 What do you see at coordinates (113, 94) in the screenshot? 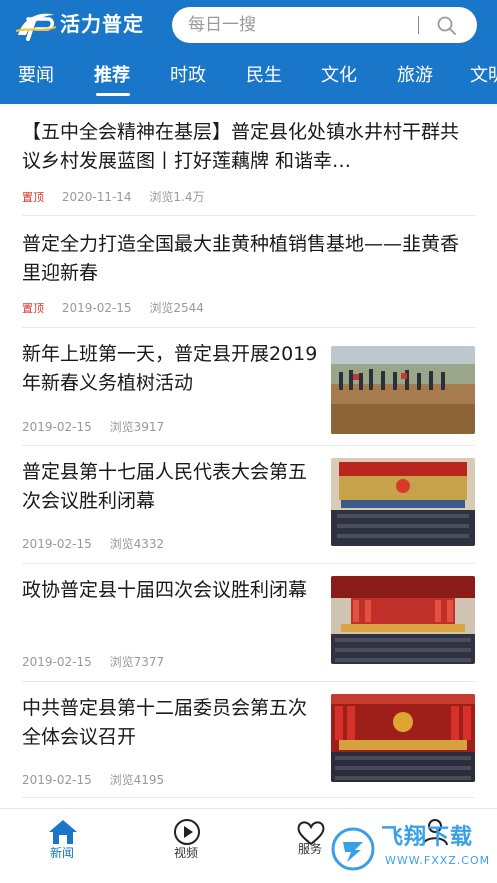
I see `active-tab-indicator` at bounding box center [113, 94].